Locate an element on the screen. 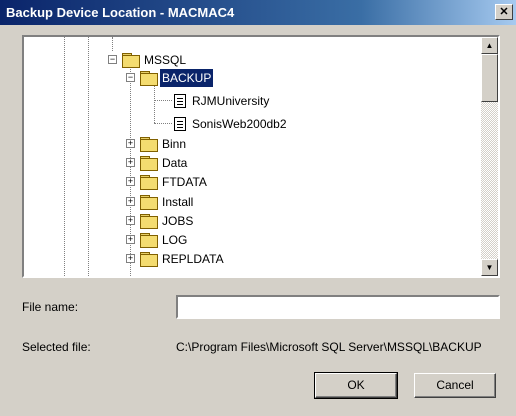 This screenshot has width=516, height=416. tree-node-label: JOBS is located at coordinates (178, 221).